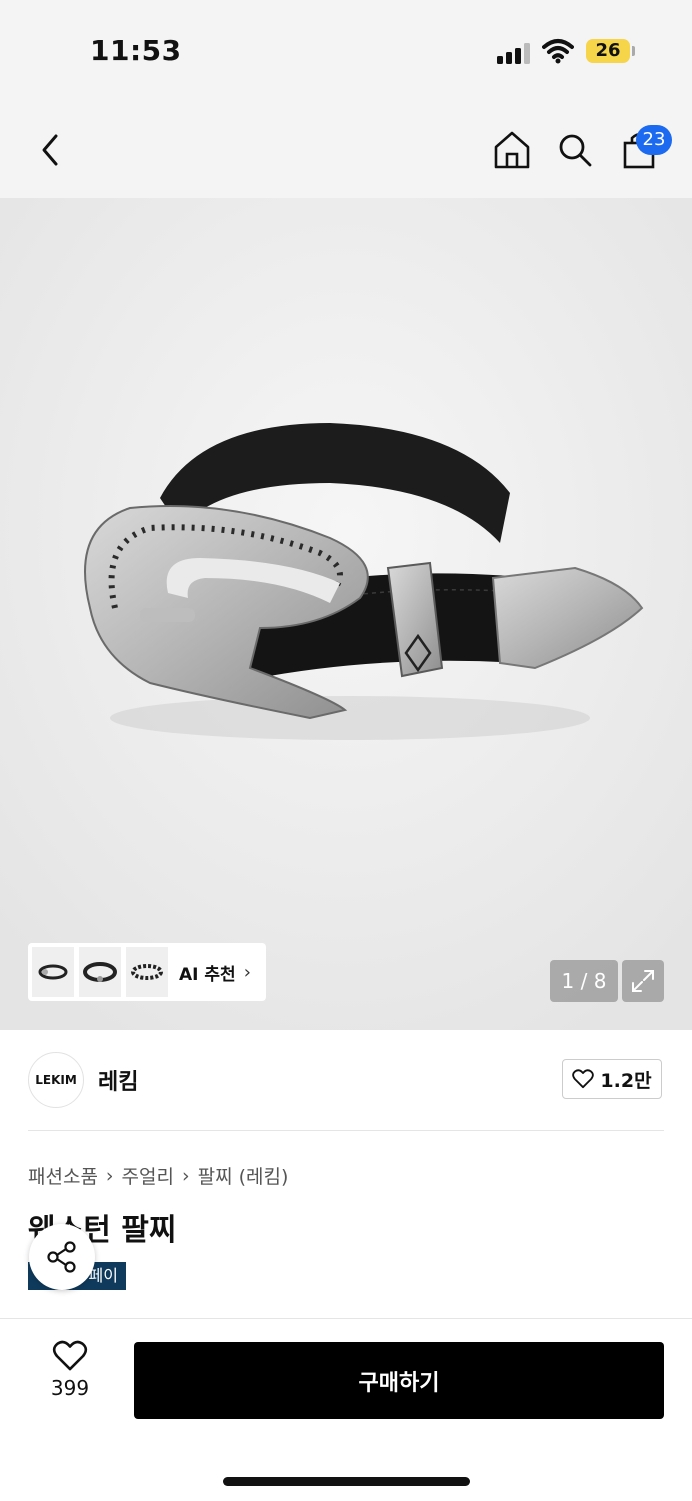  What do you see at coordinates (243, 1175) in the screenshot?
I see `breadcrumb-item: 팔찌 (레킴)` at bounding box center [243, 1175].